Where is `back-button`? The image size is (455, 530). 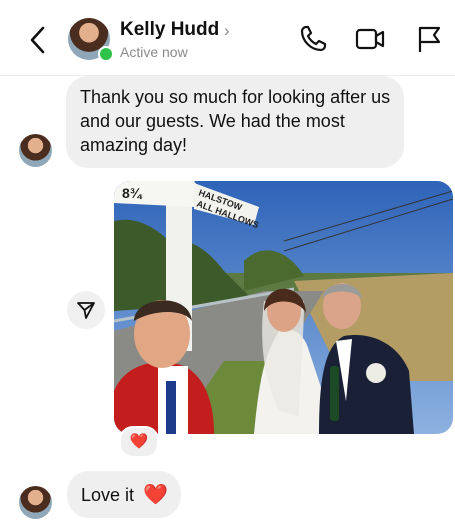 back-button is located at coordinates (38, 40).